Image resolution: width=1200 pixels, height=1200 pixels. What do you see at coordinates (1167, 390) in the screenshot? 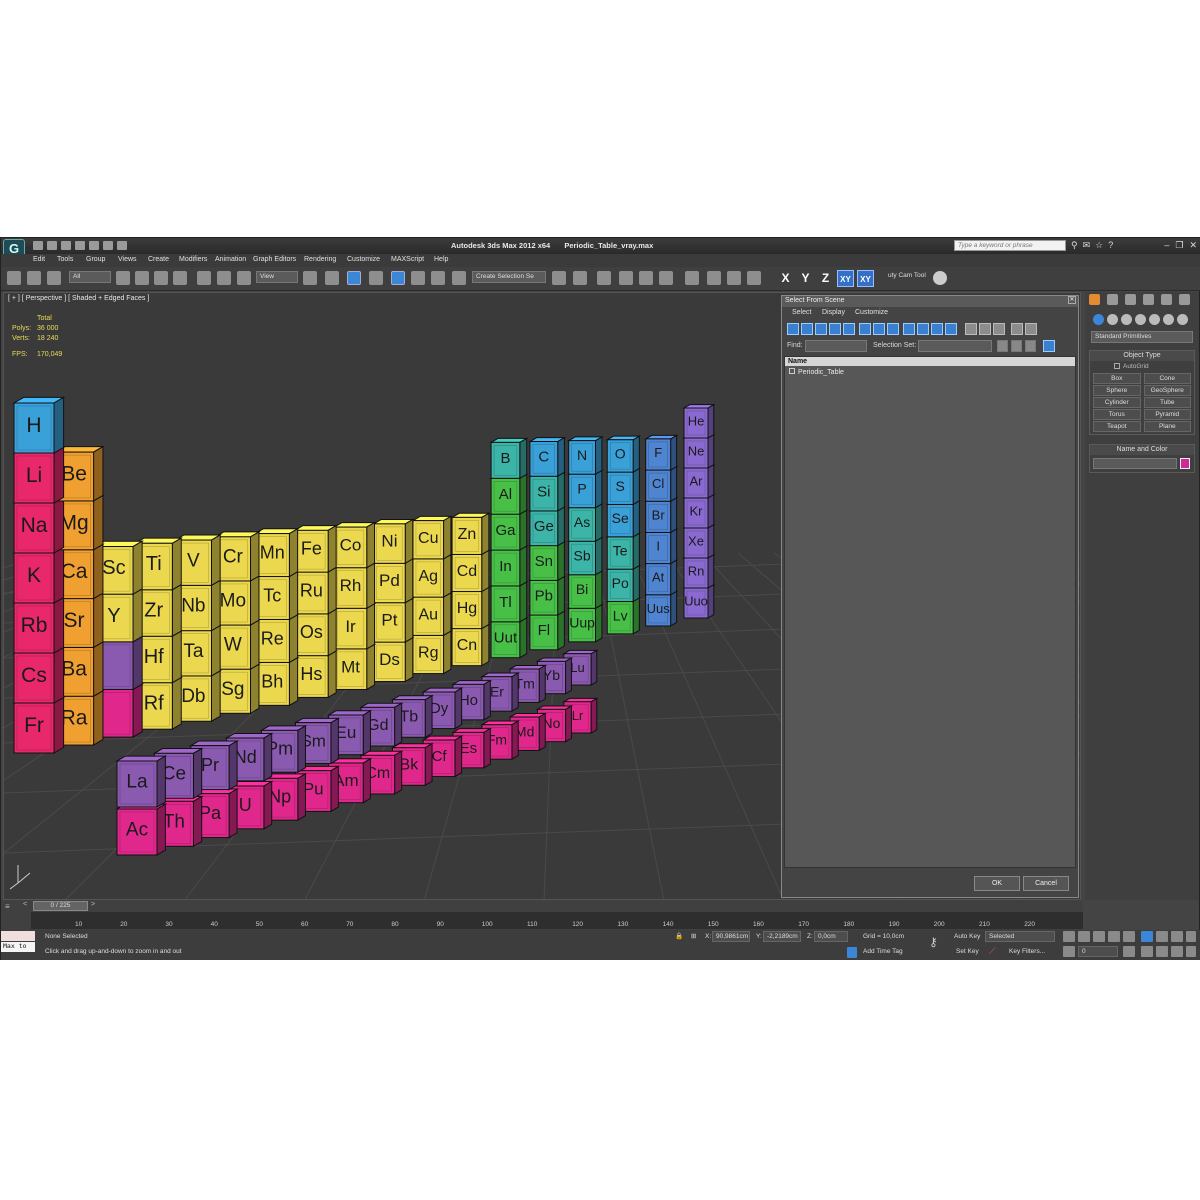
I see `geosphere-button: GeoSphere` at bounding box center [1167, 390].